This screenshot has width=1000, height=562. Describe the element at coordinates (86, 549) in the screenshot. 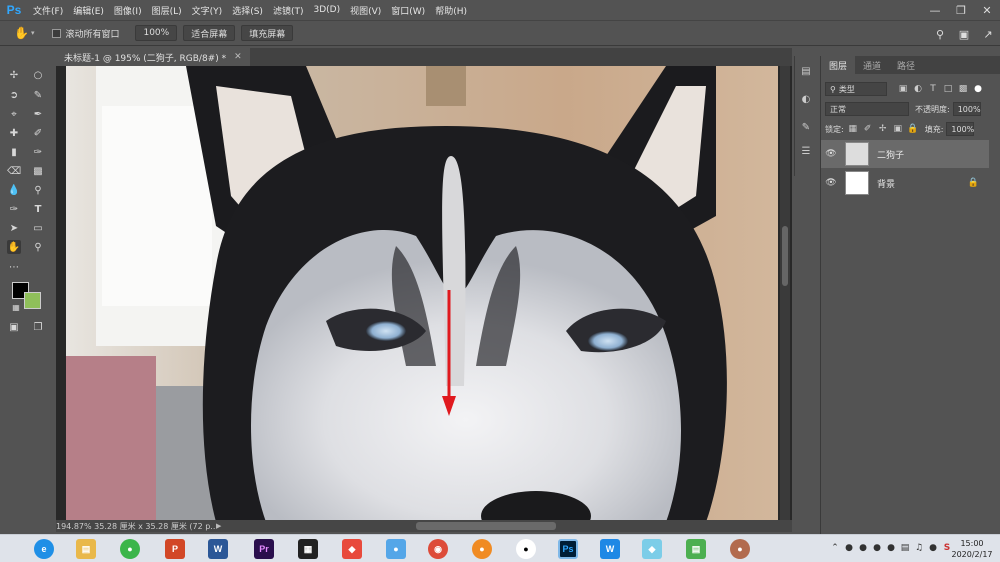

I see `file-explorer-icon: ▤` at that location.